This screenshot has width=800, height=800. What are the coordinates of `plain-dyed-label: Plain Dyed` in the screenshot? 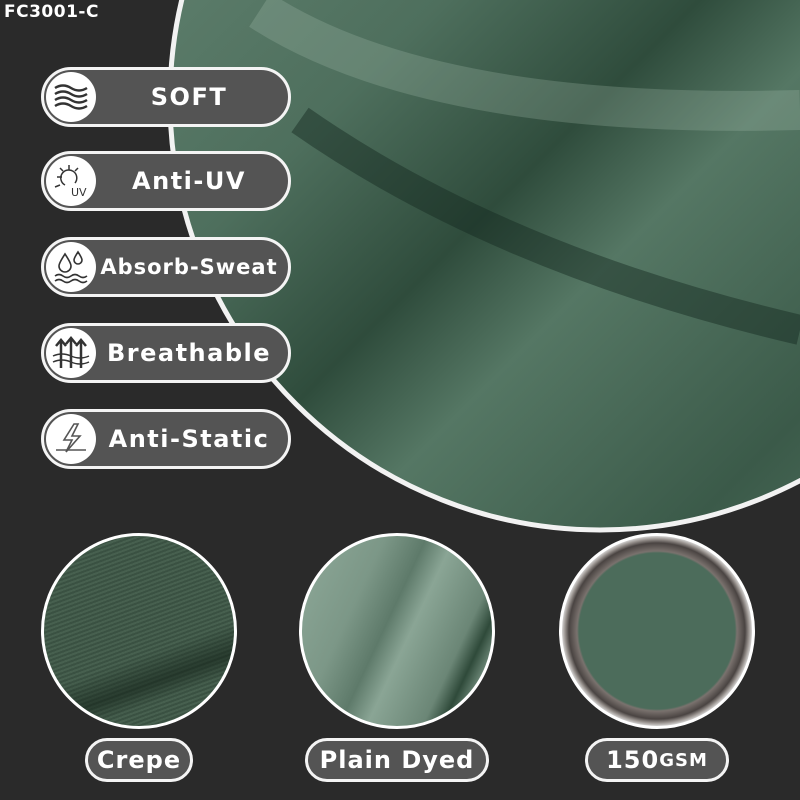 It's located at (397, 760).